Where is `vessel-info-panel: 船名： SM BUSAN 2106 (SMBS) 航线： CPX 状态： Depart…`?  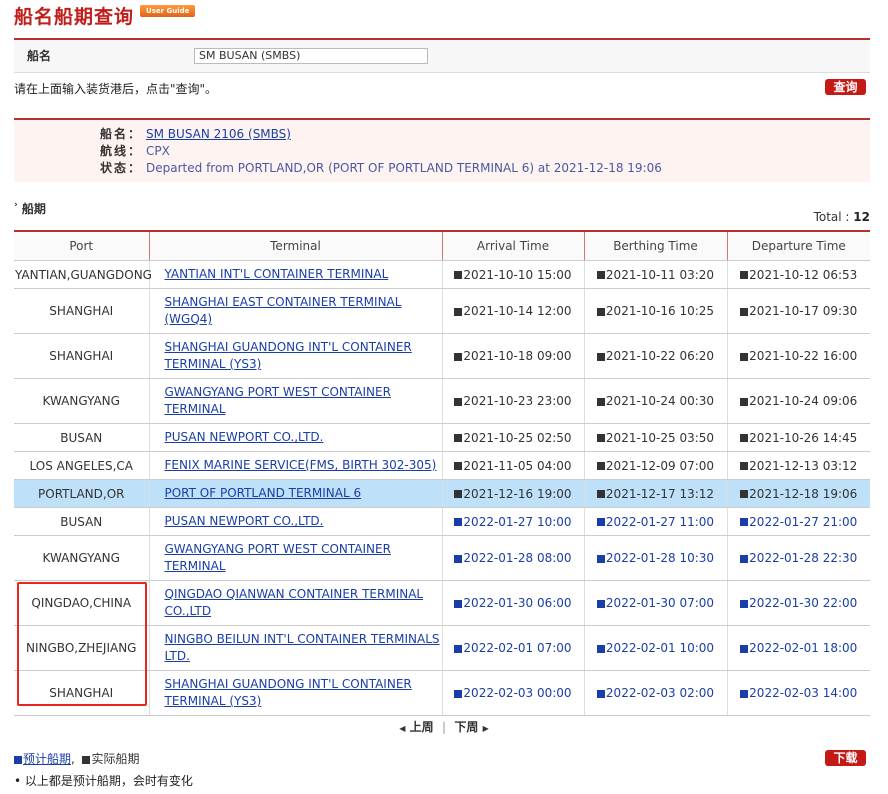 vessel-info-panel: 船名： SM BUSAN 2106 (SMBS) 航线： CPX 状态： Depart… is located at coordinates (442, 150).